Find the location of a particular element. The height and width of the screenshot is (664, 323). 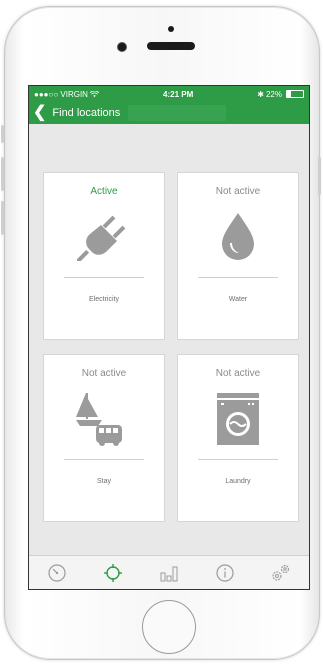

wifi-icon is located at coordinates (94, 93).